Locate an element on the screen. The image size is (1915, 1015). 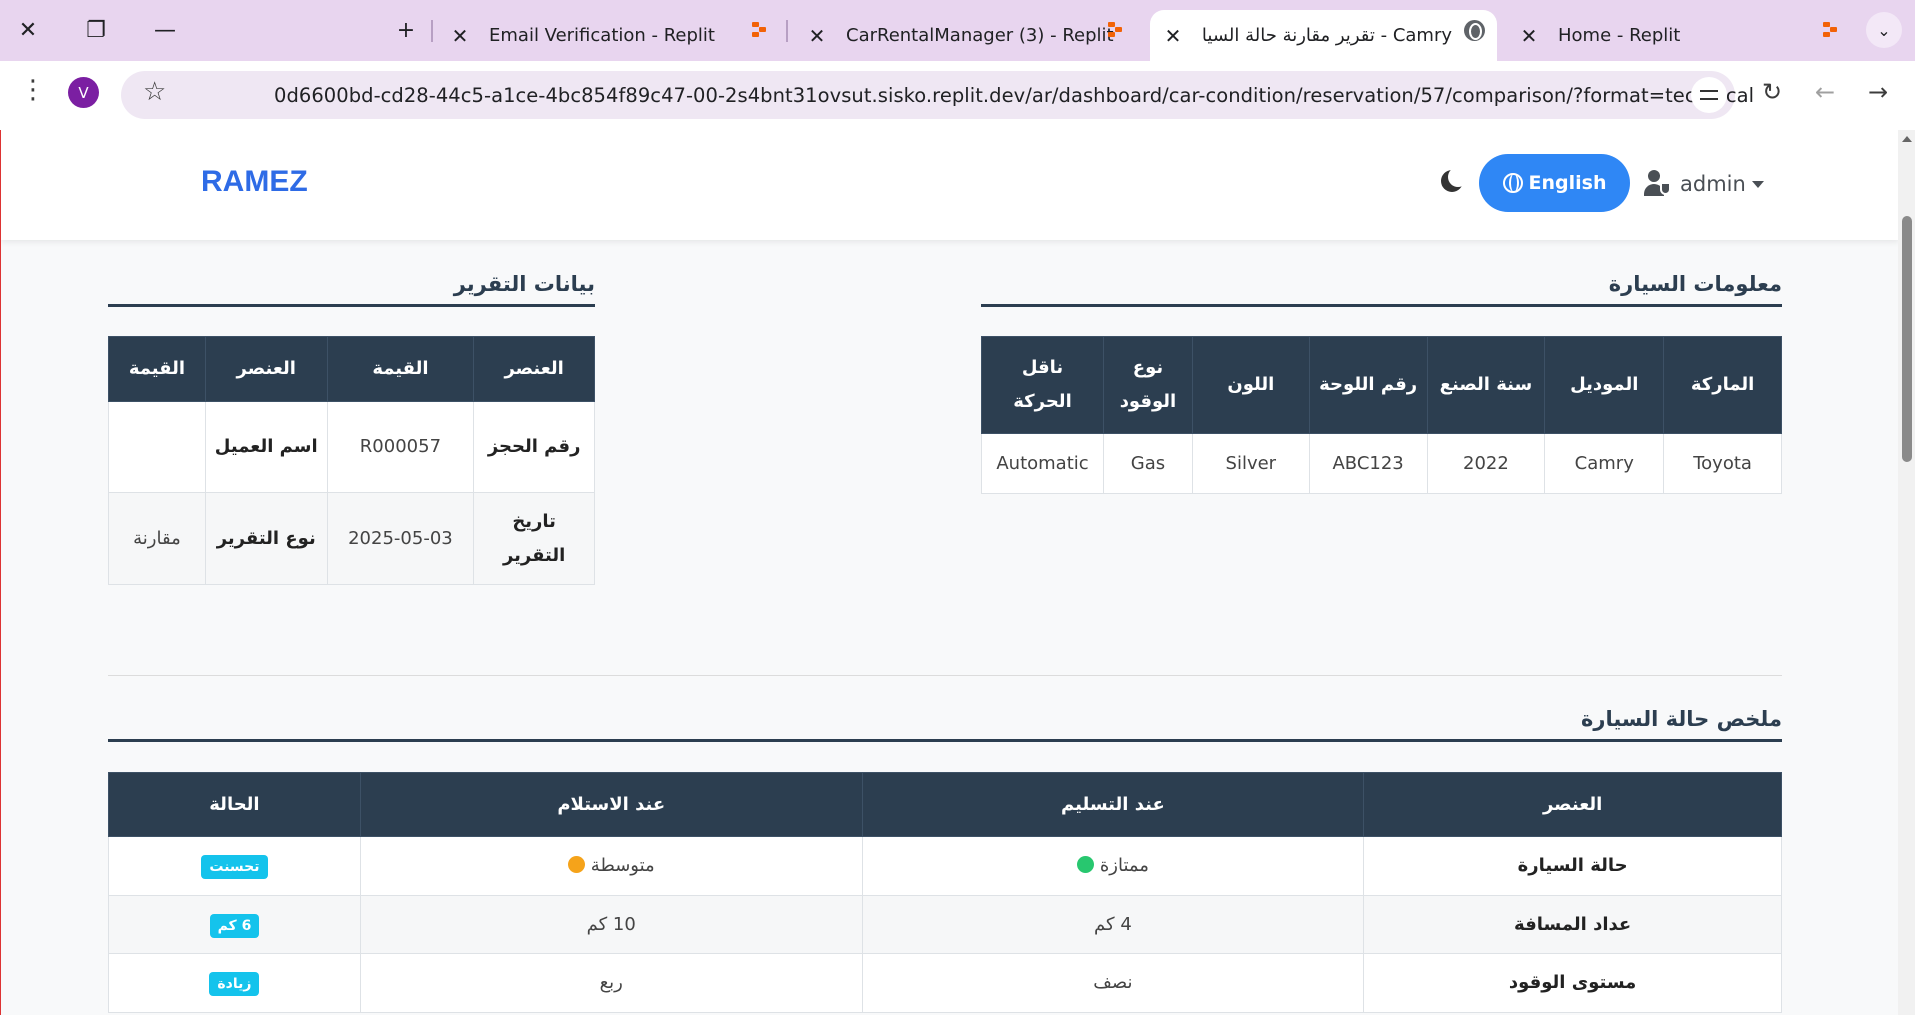
close-window-icon: ✕ is located at coordinates (28, 30).